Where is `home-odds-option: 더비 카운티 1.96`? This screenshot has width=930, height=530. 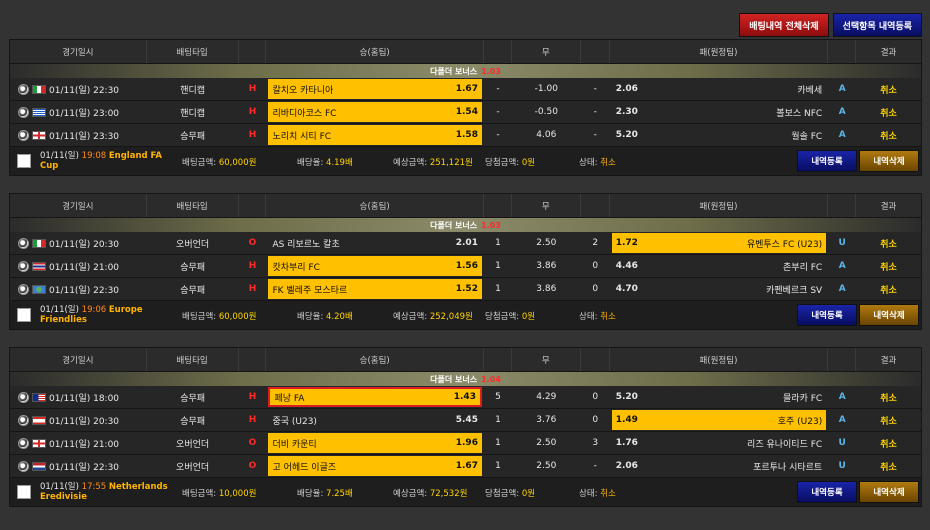
home-odds-option: 더비 카운티 1.96 is located at coordinates (375, 443).